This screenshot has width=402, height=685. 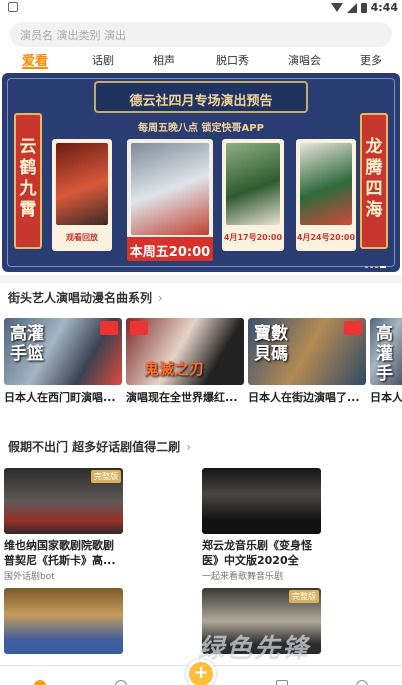 I want to click on active-tab-indicator, so click(x=35, y=68).